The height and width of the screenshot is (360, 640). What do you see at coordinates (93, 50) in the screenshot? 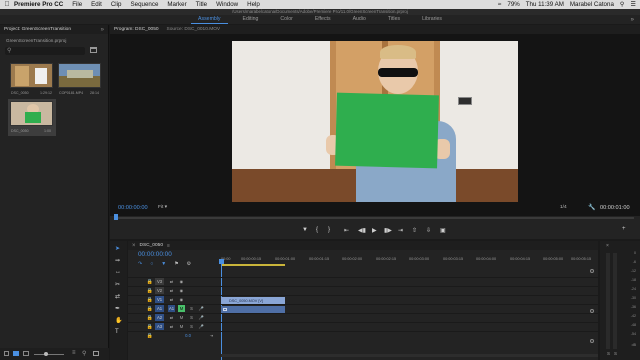
I see `new-bin-icon` at bounding box center [93, 50].